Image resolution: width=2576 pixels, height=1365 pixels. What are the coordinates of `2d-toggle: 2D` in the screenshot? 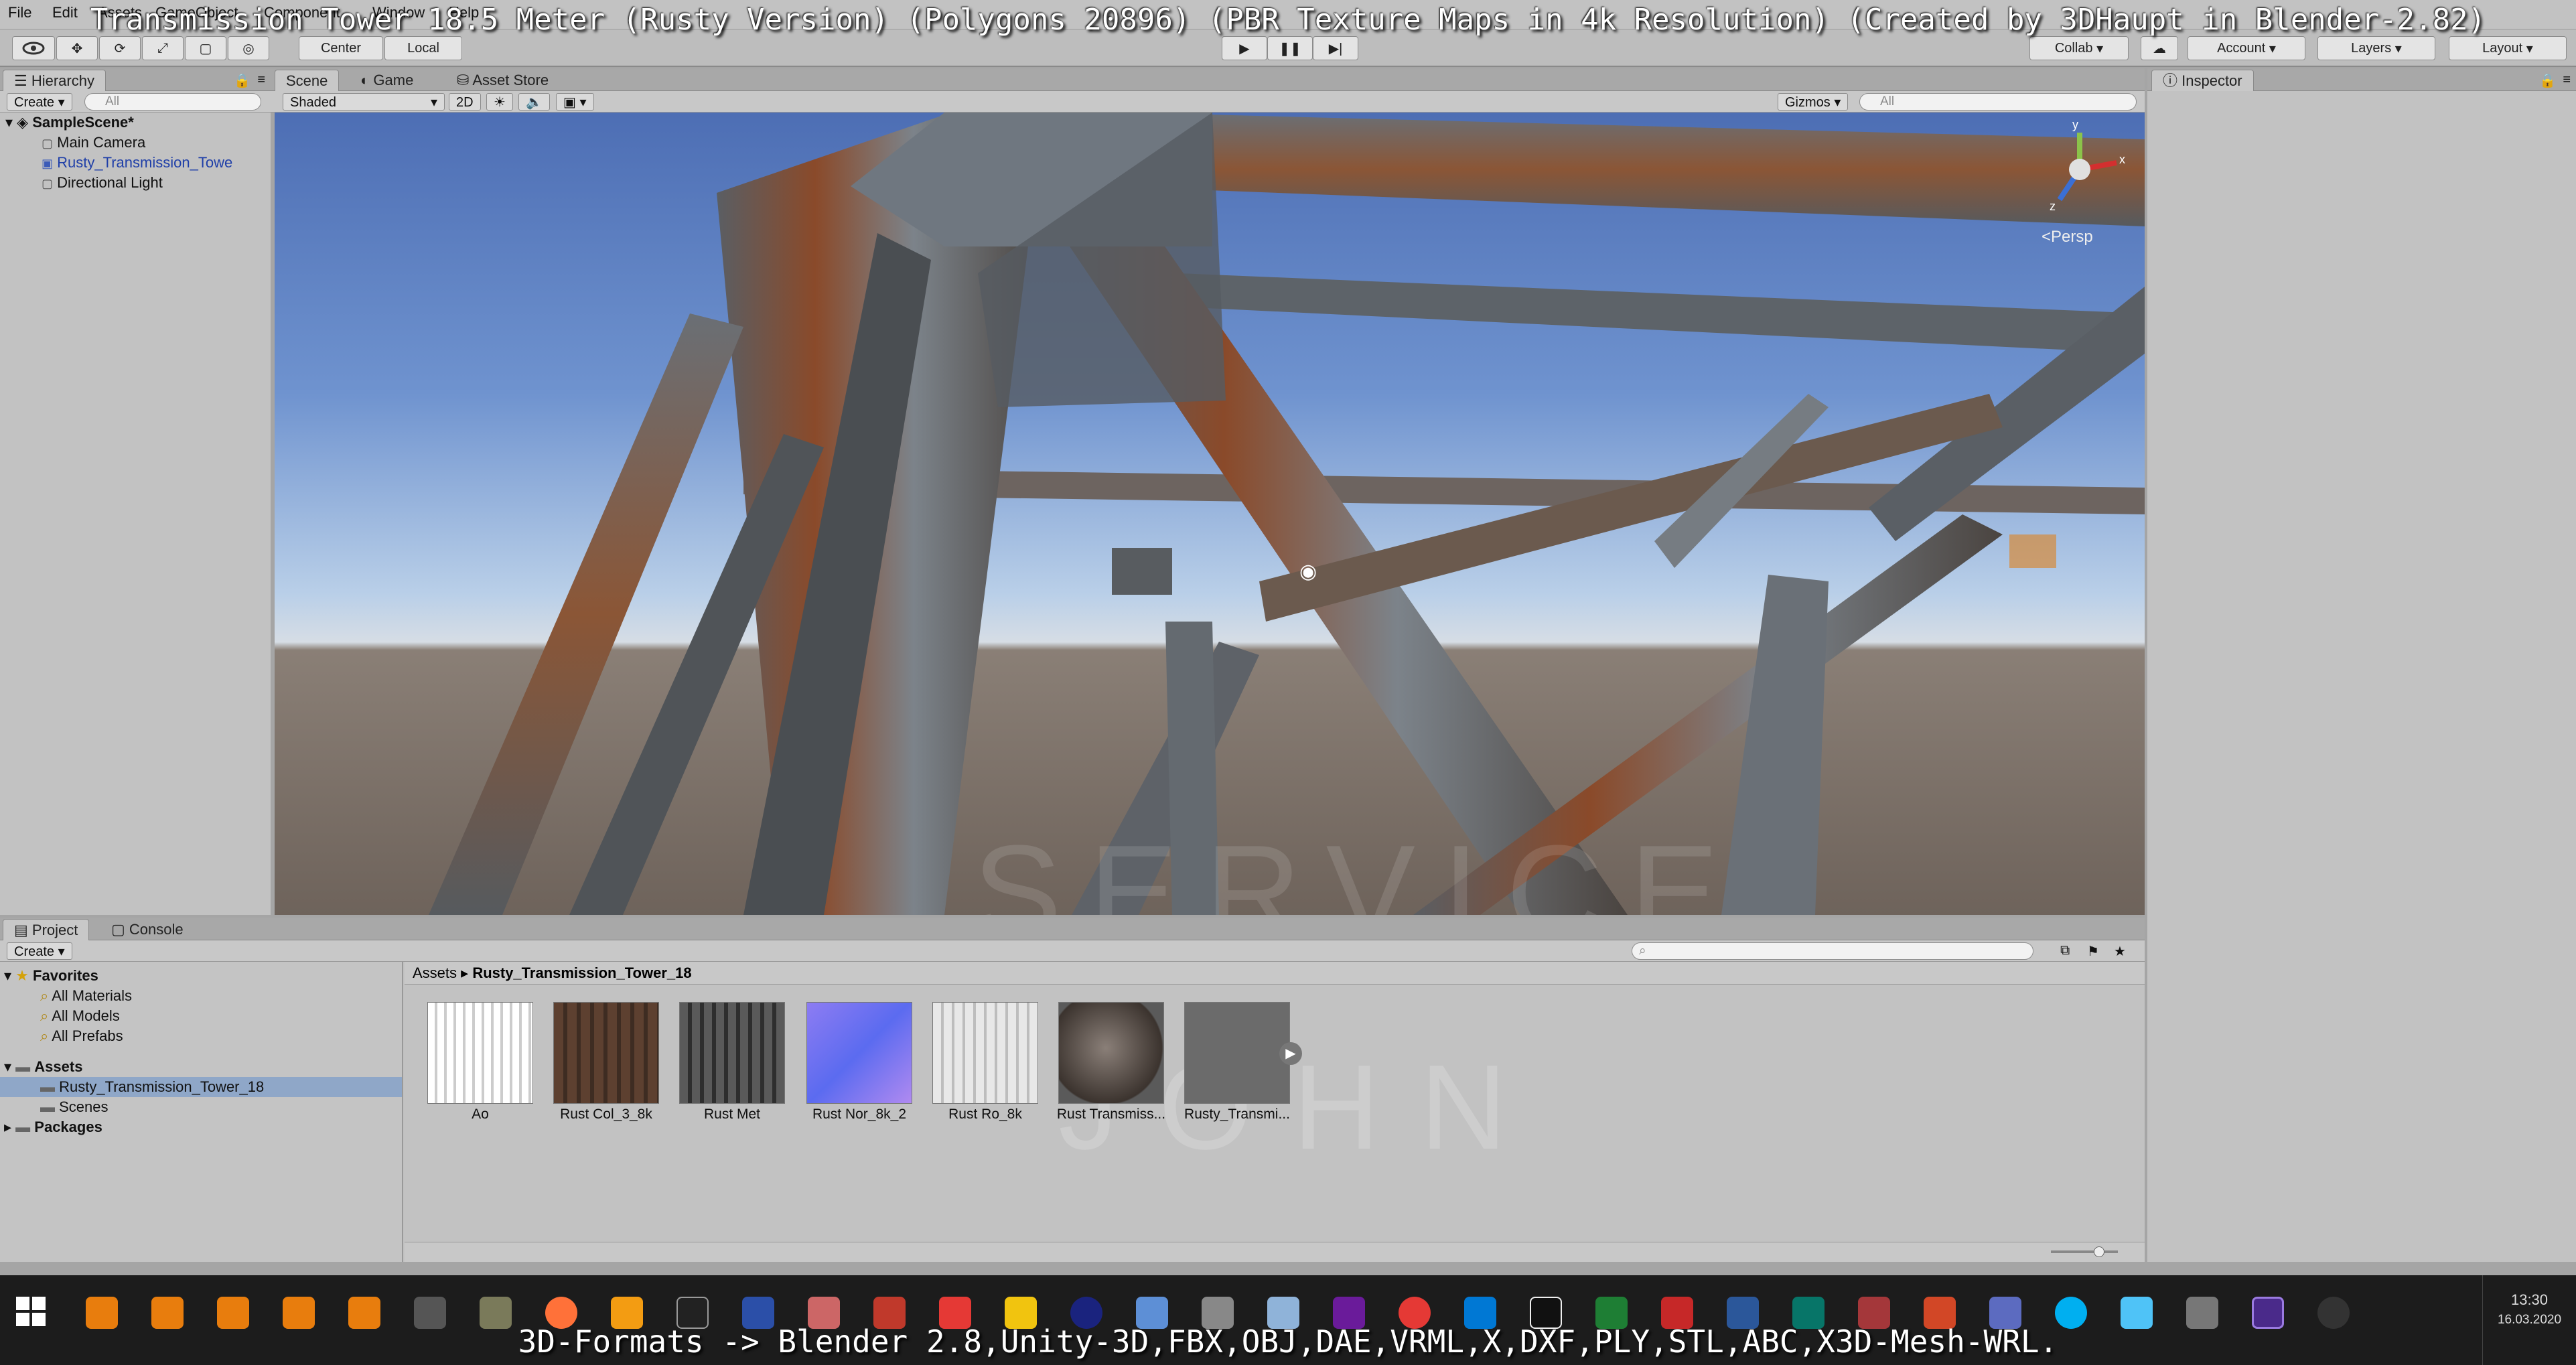 It's located at (465, 102).